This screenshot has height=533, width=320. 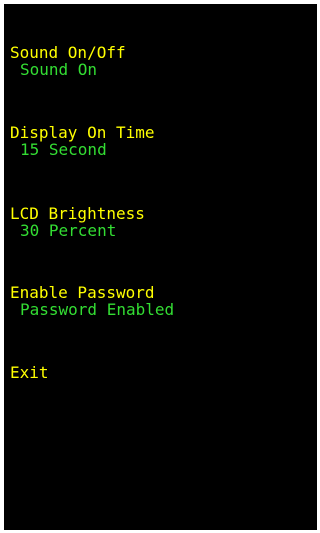 What do you see at coordinates (68, 230) in the screenshot?
I see `brightness-value: 30 Percent` at bounding box center [68, 230].